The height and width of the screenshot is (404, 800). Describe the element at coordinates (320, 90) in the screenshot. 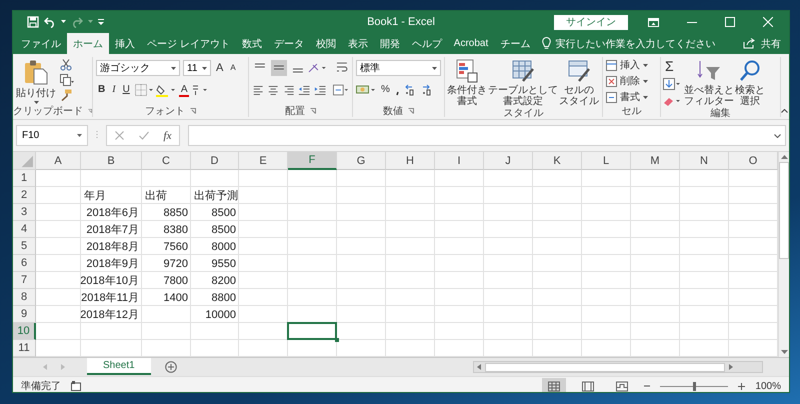

I see `increase-indent-icon` at that location.